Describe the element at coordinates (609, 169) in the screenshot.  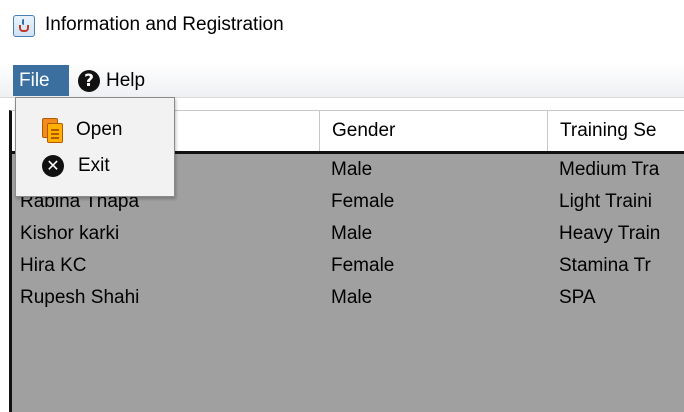
I see `cell-training: Medium Tra` at that location.